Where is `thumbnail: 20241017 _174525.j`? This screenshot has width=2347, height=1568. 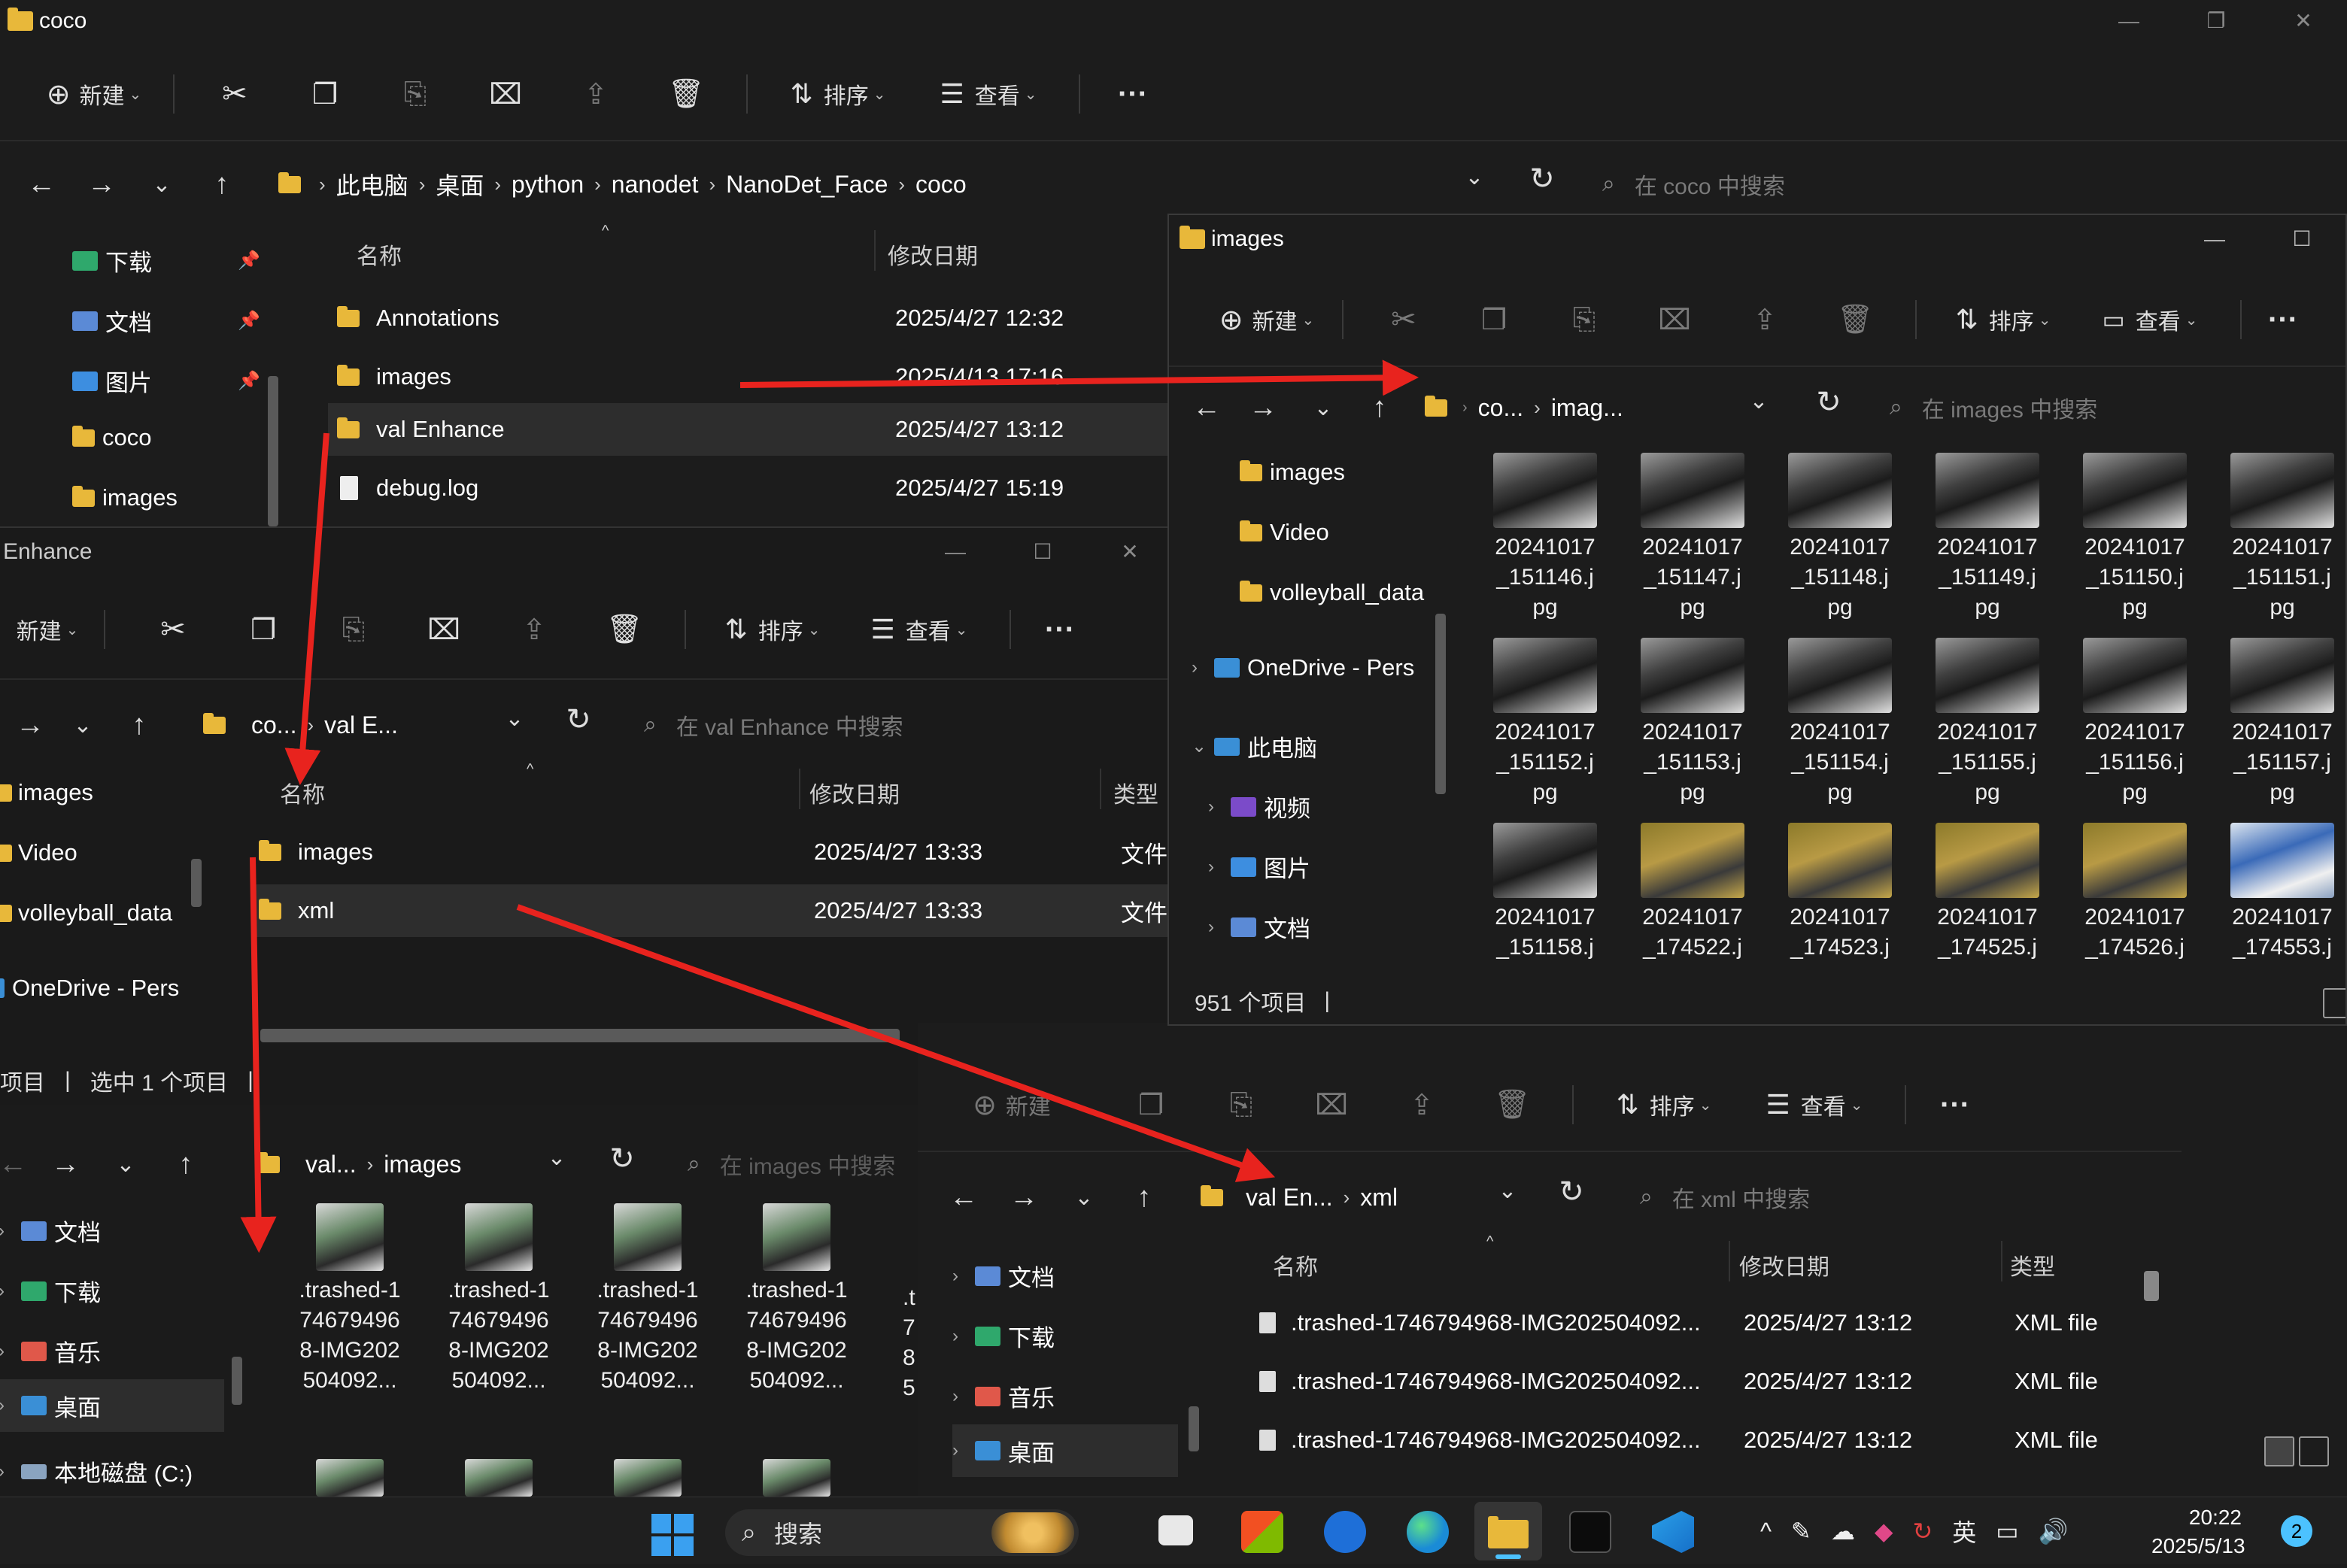 thumbnail: 20241017 _174525.j is located at coordinates (1987, 893).